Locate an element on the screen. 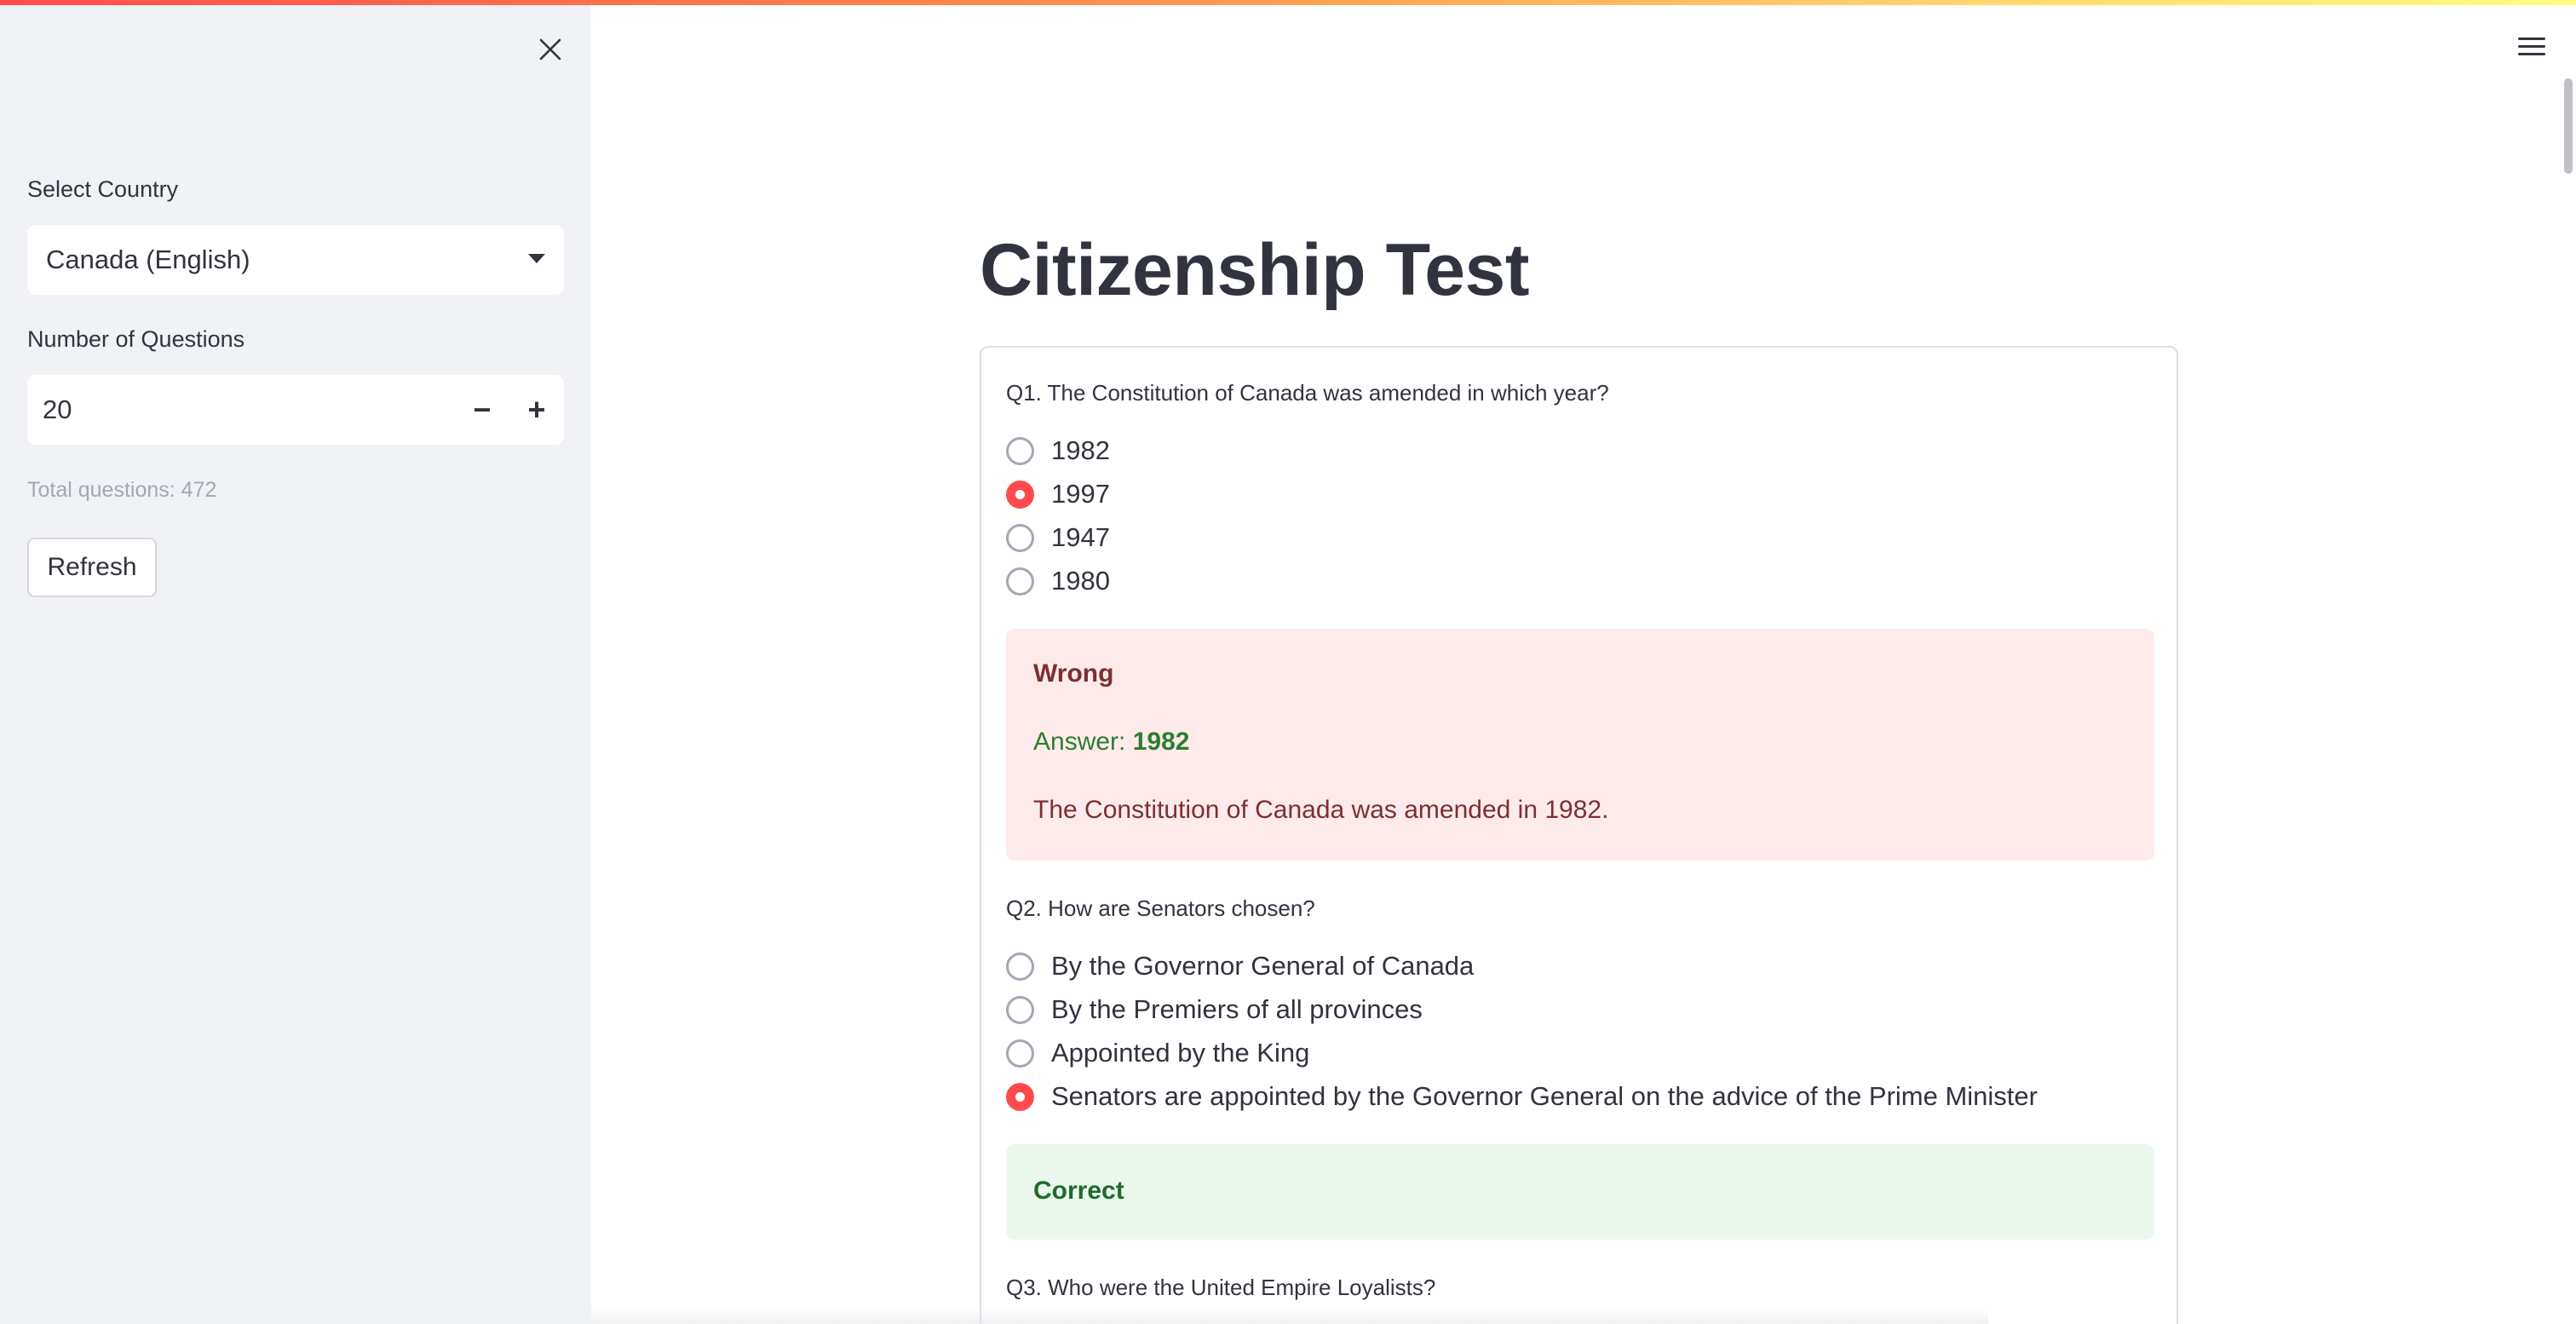 The image size is (2576, 1324). q2-option-1: By the Governor General of Canada is located at coordinates (1240, 966).